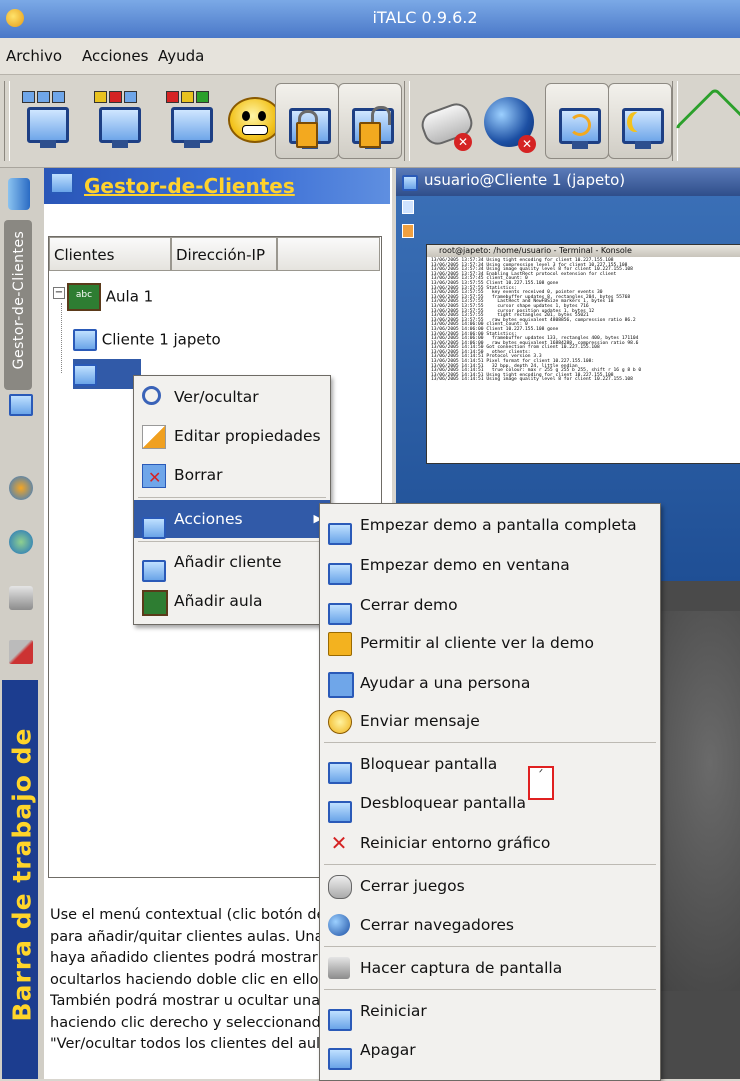 The image size is (740, 1081). I want to click on menu-item-apagar: Apagar, so click(490, 1050).